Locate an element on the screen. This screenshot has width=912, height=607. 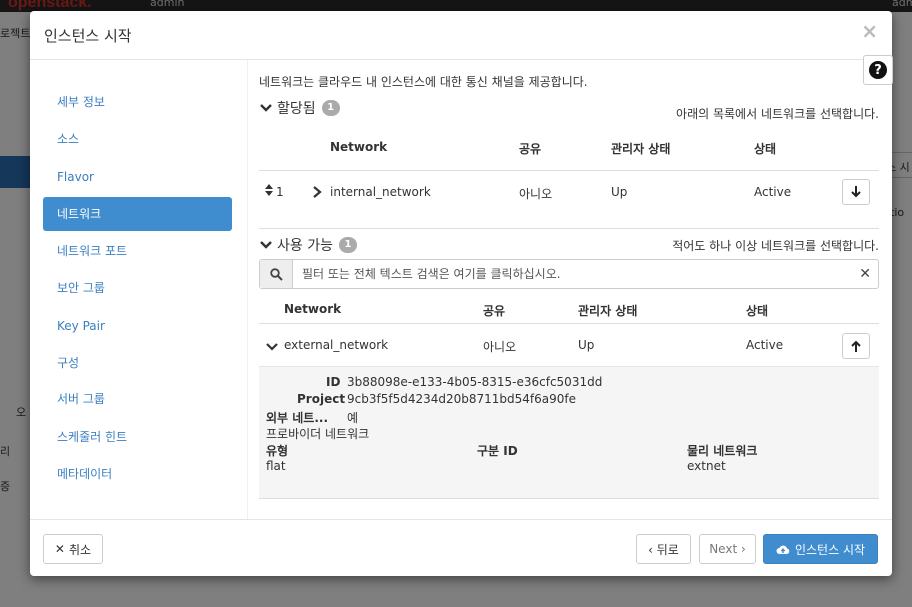
nav-item-networks: 네트워크 is located at coordinates (137, 214).